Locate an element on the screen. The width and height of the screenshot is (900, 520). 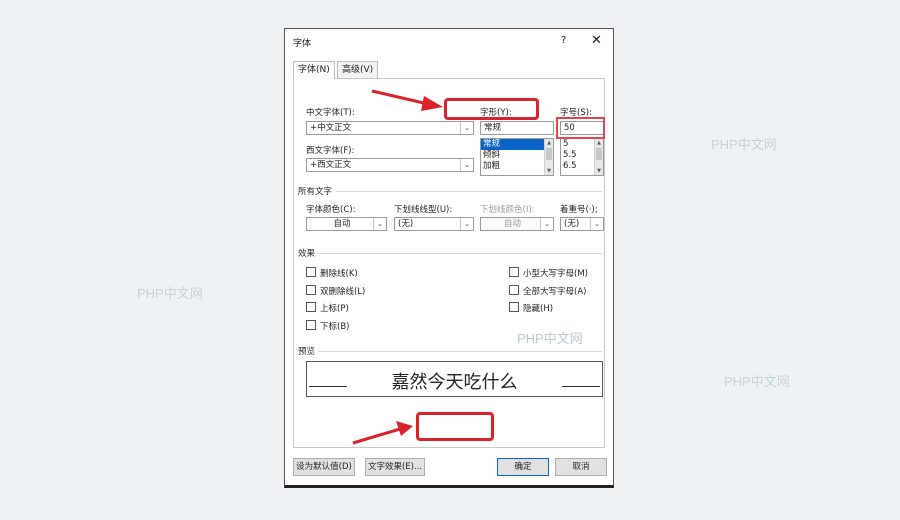
tab-label: 字体(N) is located at coordinates (314, 70).